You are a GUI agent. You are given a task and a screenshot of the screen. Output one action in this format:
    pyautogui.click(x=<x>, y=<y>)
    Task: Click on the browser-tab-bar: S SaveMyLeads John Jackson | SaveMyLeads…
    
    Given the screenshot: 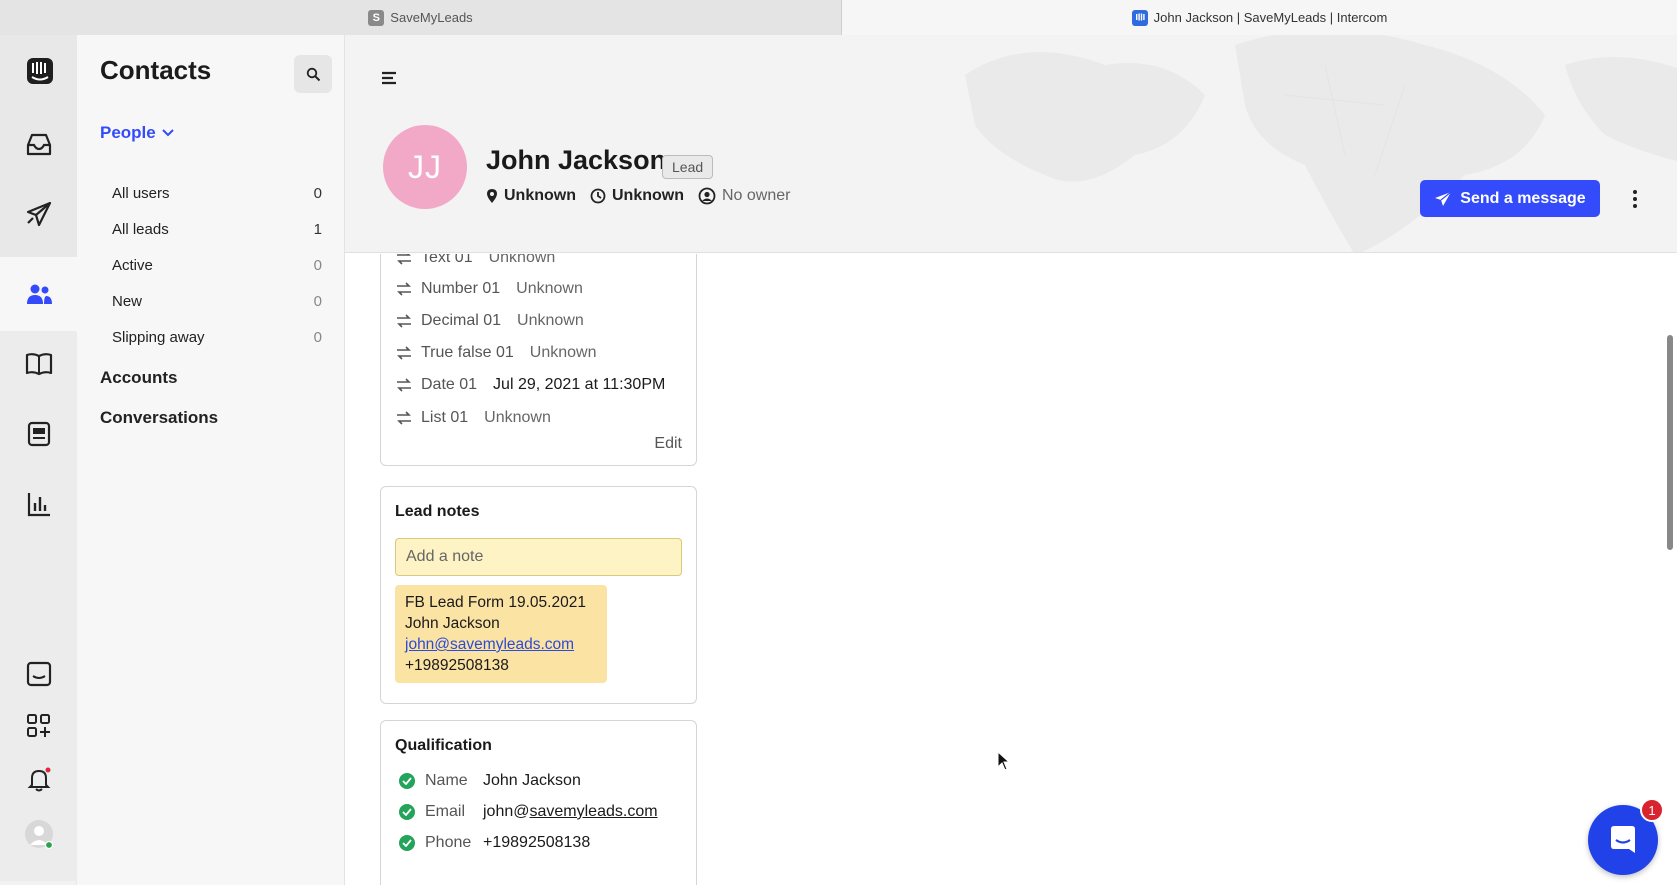 What is the action you would take?
    pyautogui.click(x=838, y=17)
    